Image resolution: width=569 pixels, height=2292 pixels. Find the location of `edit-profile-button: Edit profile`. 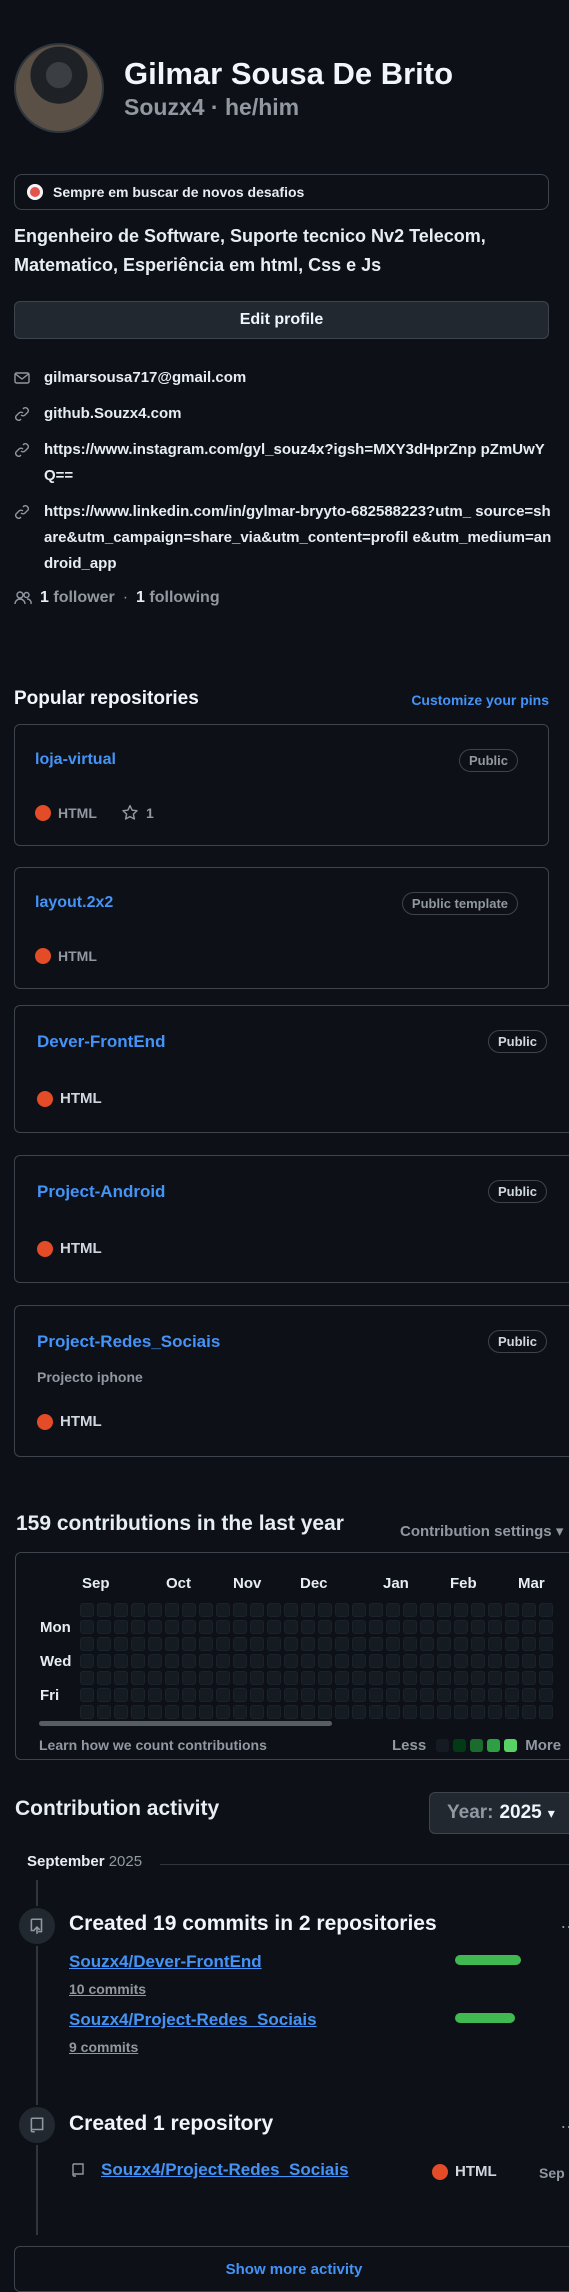

edit-profile-button: Edit profile is located at coordinates (281, 320).